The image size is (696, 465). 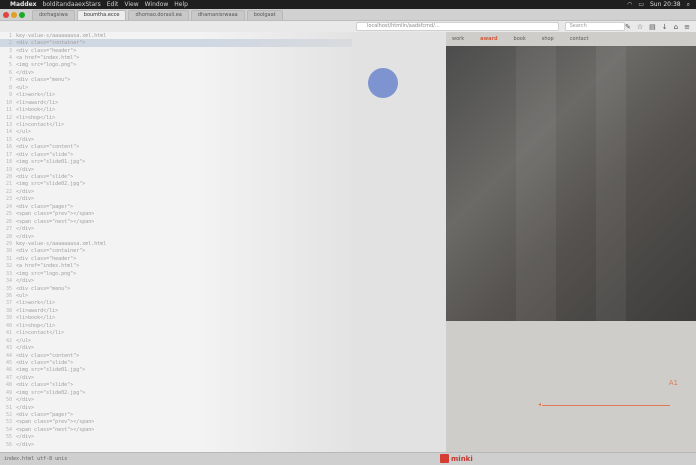 I want to click on line-number: 3, so click(x=10, y=50).